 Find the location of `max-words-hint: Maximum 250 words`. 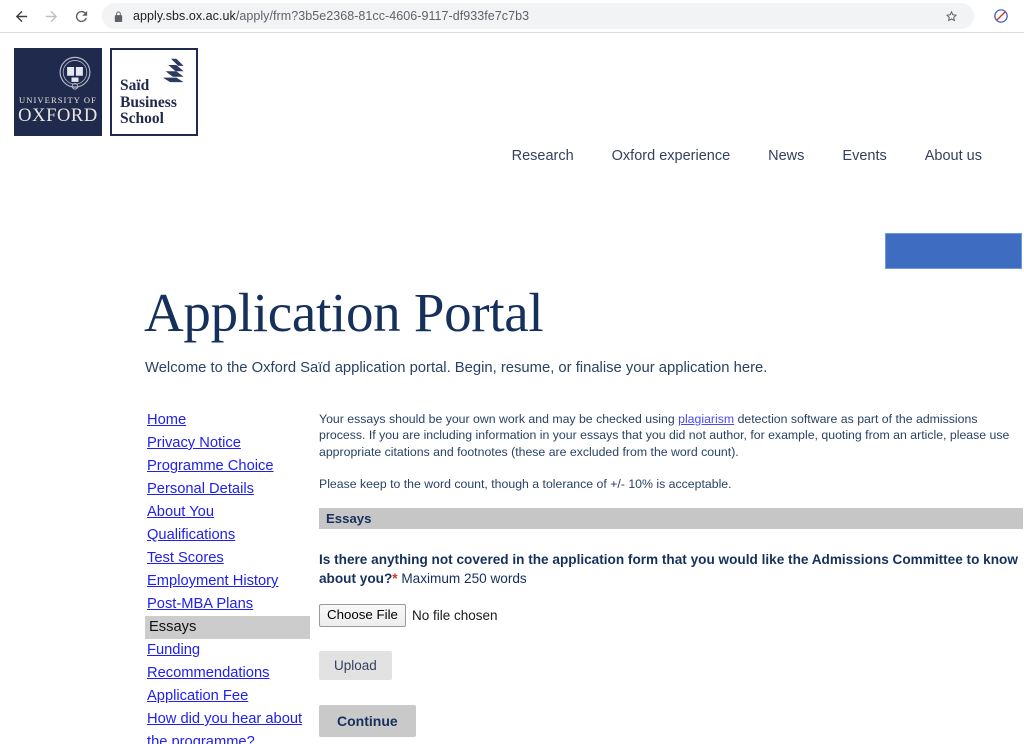

max-words-hint: Maximum 250 words is located at coordinates (464, 579).